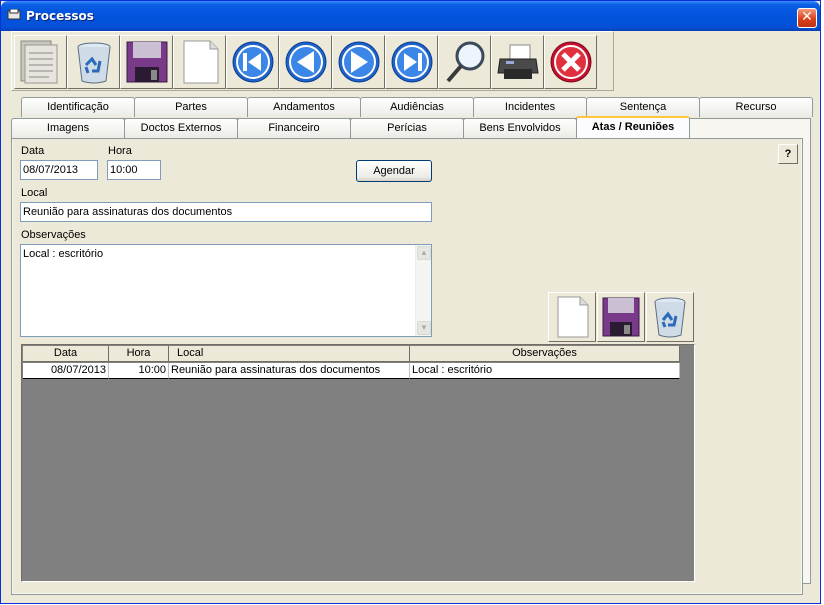 The height and width of the screenshot is (605, 824). I want to click on next-icon, so click(359, 62).